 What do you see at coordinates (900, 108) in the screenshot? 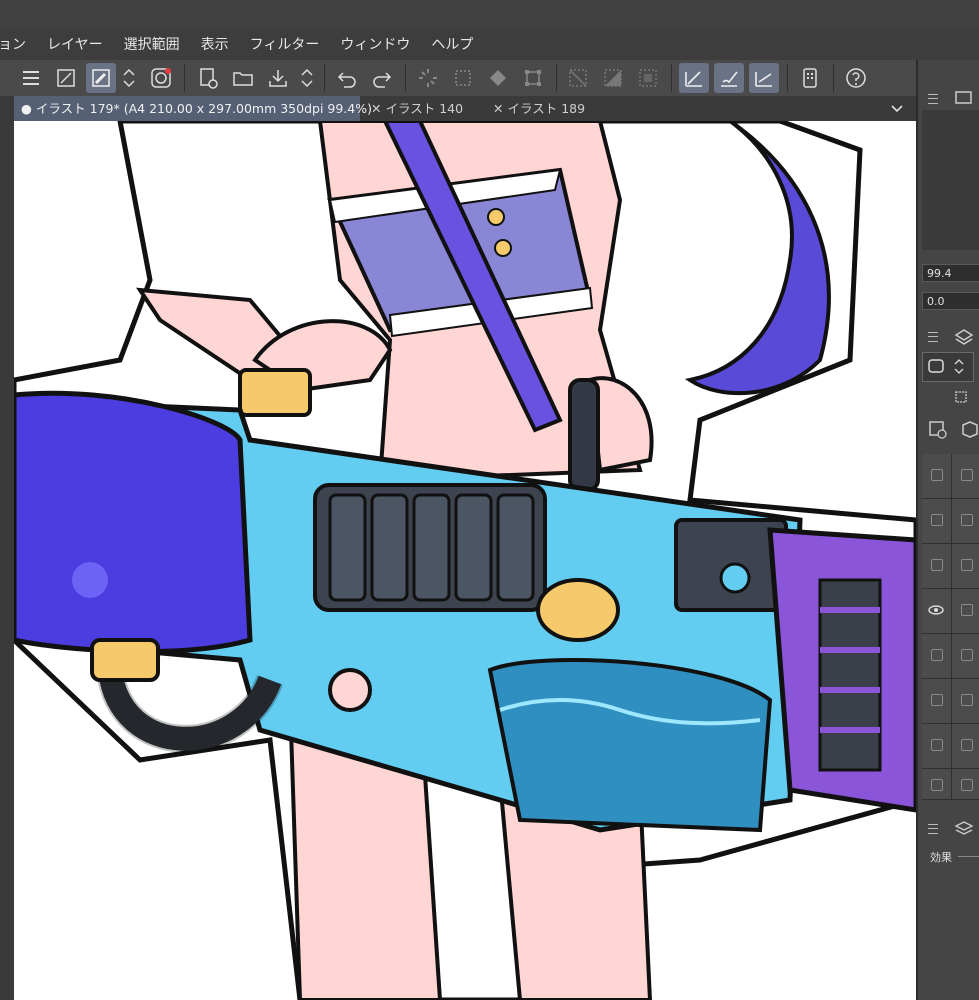
I see `tab-list-chevron-icon` at bounding box center [900, 108].